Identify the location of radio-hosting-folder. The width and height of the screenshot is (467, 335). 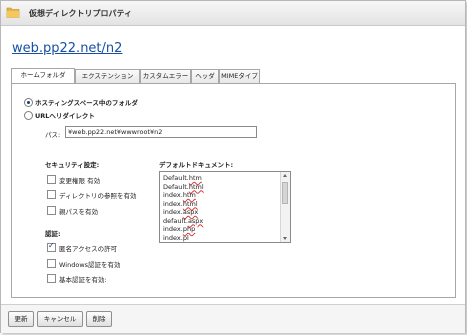
(28, 102).